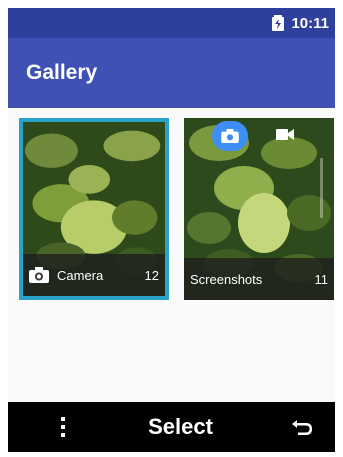 This screenshot has width=343, height=457. What do you see at coordinates (321, 188) in the screenshot?
I see `scroll-indicator` at bounding box center [321, 188].